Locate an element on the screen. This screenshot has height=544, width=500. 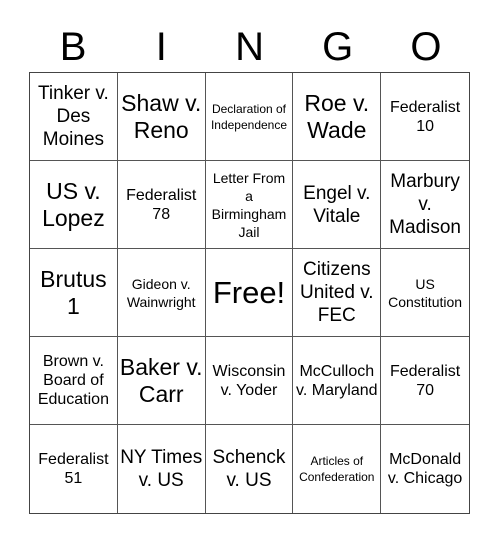
bingo-cell: Federalist 51 is located at coordinates (74, 469).